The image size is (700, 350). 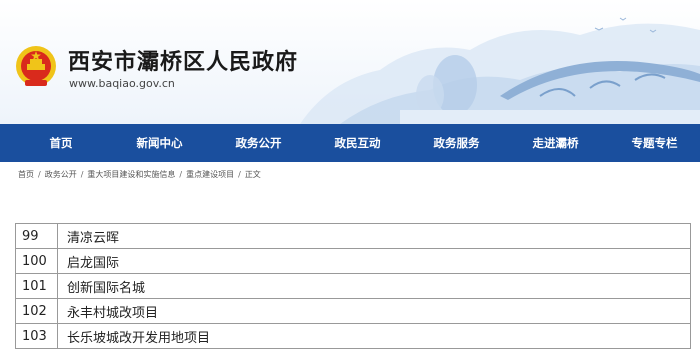 What do you see at coordinates (36, 336) in the screenshot?
I see `project-number: 103` at bounding box center [36, 336].